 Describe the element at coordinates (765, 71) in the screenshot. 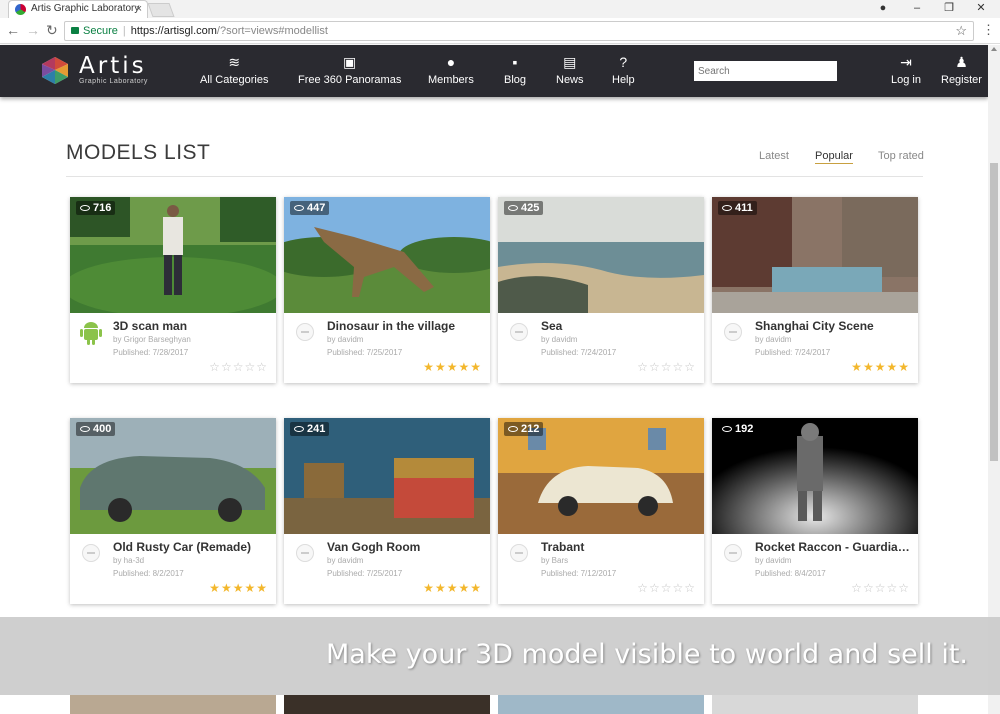

I see `search-input` at that location.